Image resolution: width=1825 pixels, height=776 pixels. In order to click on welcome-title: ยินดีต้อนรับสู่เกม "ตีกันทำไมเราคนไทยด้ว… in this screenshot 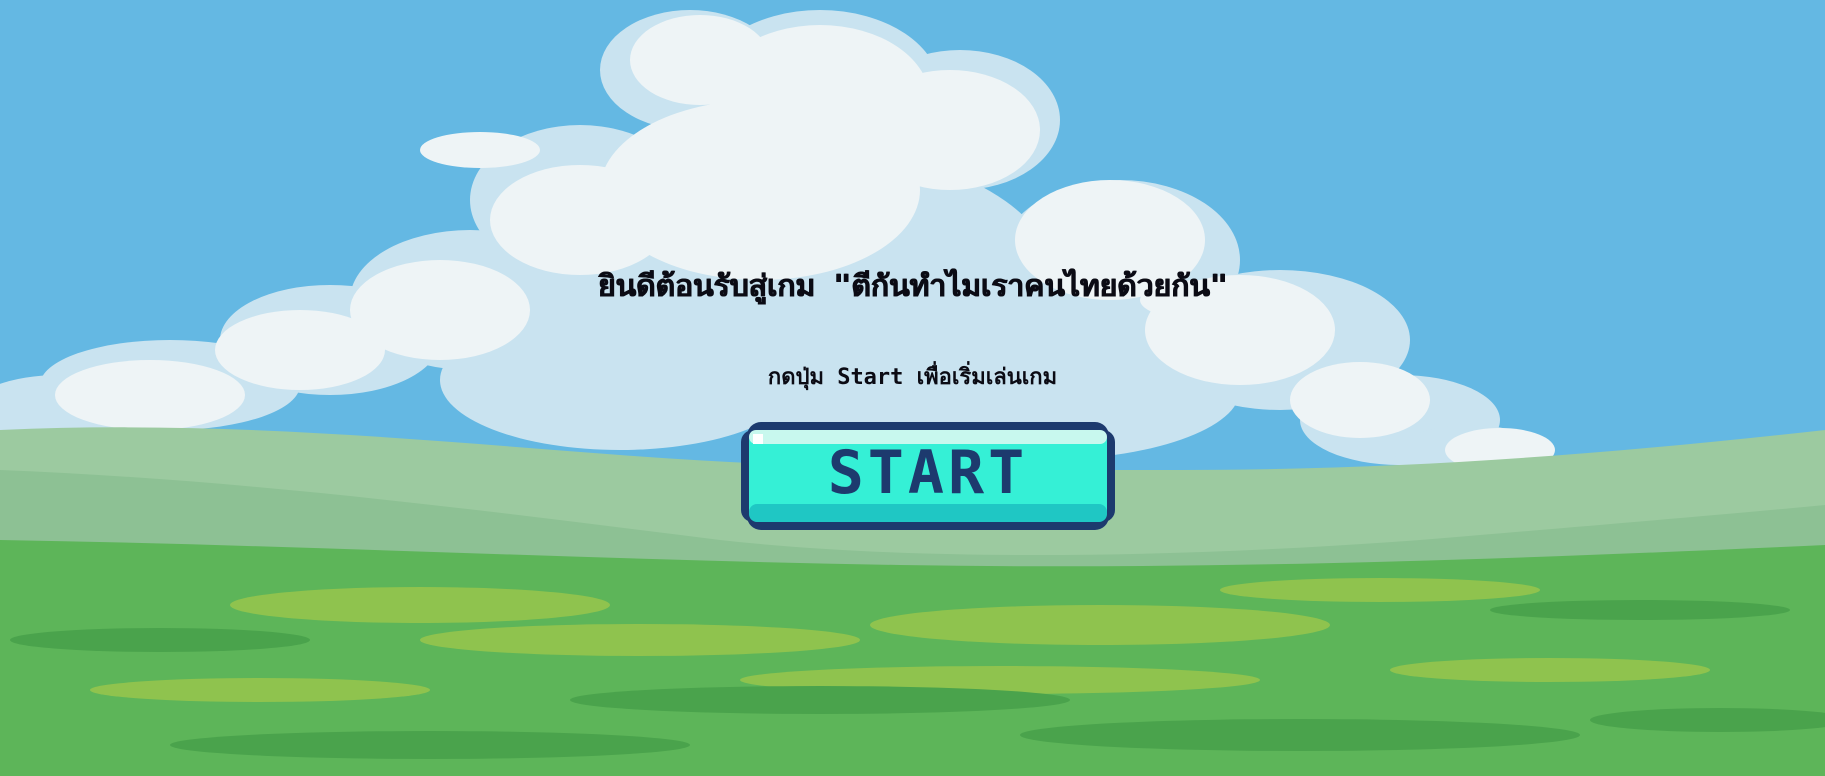, I will do `click(912, 286)`.